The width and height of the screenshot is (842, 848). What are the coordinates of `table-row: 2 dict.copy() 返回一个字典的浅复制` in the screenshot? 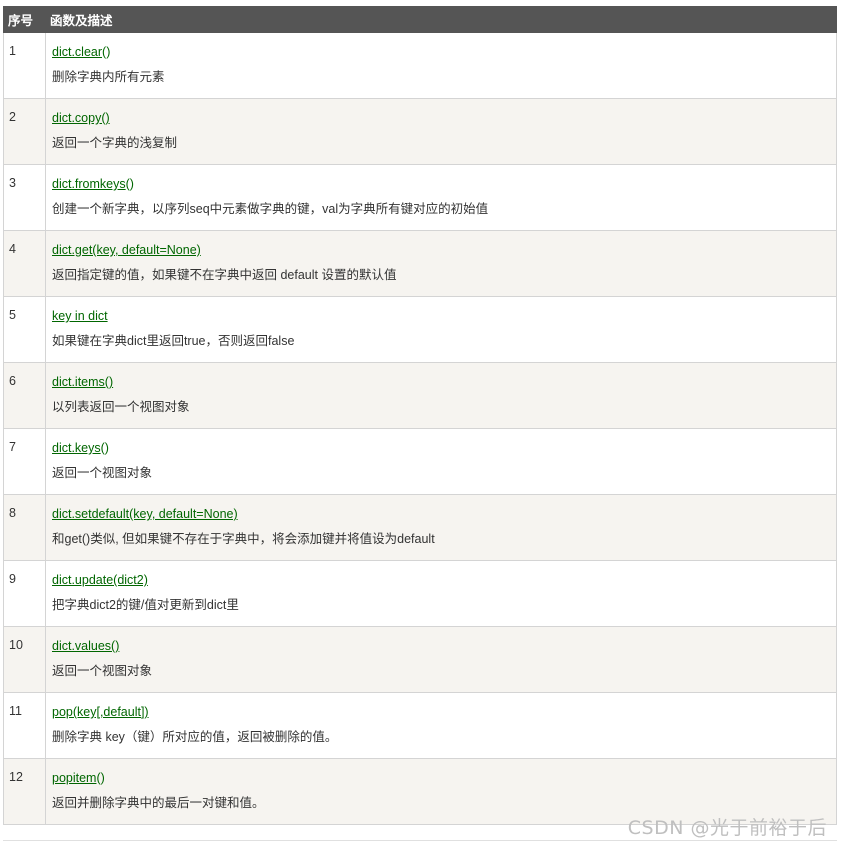 It's located at (420, 131).